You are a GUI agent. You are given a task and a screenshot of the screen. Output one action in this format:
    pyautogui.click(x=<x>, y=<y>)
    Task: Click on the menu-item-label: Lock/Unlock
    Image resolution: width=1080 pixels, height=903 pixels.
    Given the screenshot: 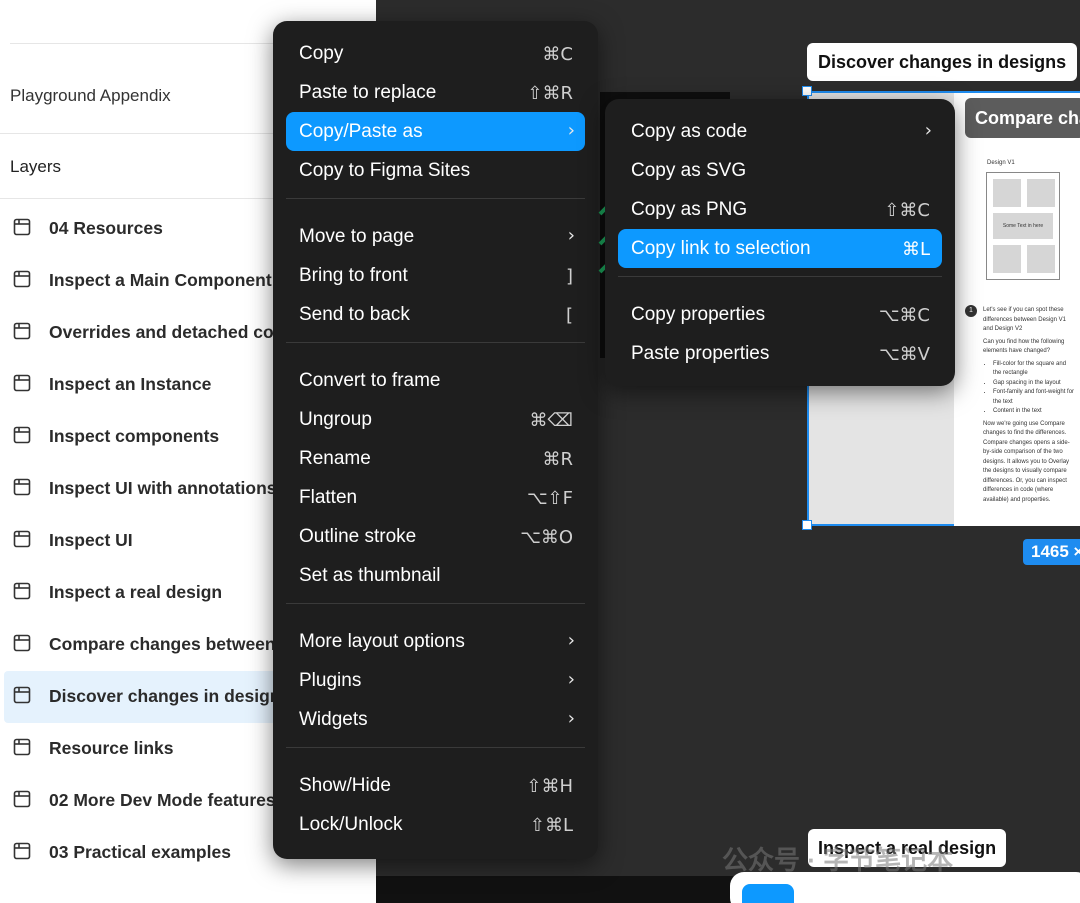 What is the action you would take?
    pyautogui.click(x=351, y=824)
    